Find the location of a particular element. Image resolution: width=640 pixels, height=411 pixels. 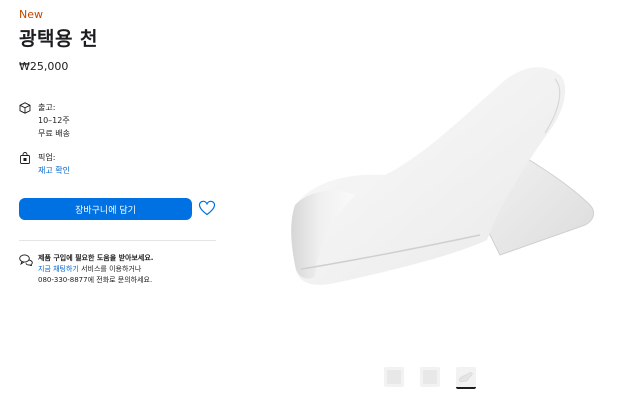

delivery-shipping: 무료 배송 is located at coordinates (54, 133).